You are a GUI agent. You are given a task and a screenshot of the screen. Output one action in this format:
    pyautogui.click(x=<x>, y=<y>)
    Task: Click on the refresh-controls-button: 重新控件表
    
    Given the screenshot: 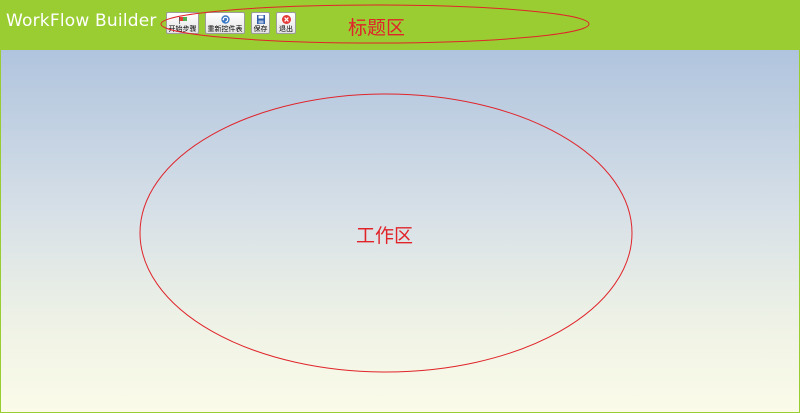 What is the action you would take?
    pyautogui.click(x=225, y=23)
    